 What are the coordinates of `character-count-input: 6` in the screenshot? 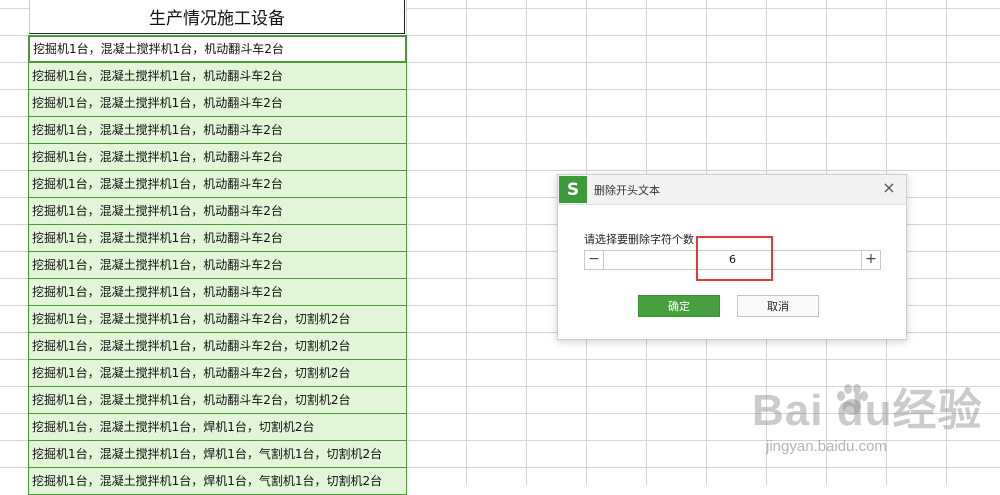 It's located at (732, 260).